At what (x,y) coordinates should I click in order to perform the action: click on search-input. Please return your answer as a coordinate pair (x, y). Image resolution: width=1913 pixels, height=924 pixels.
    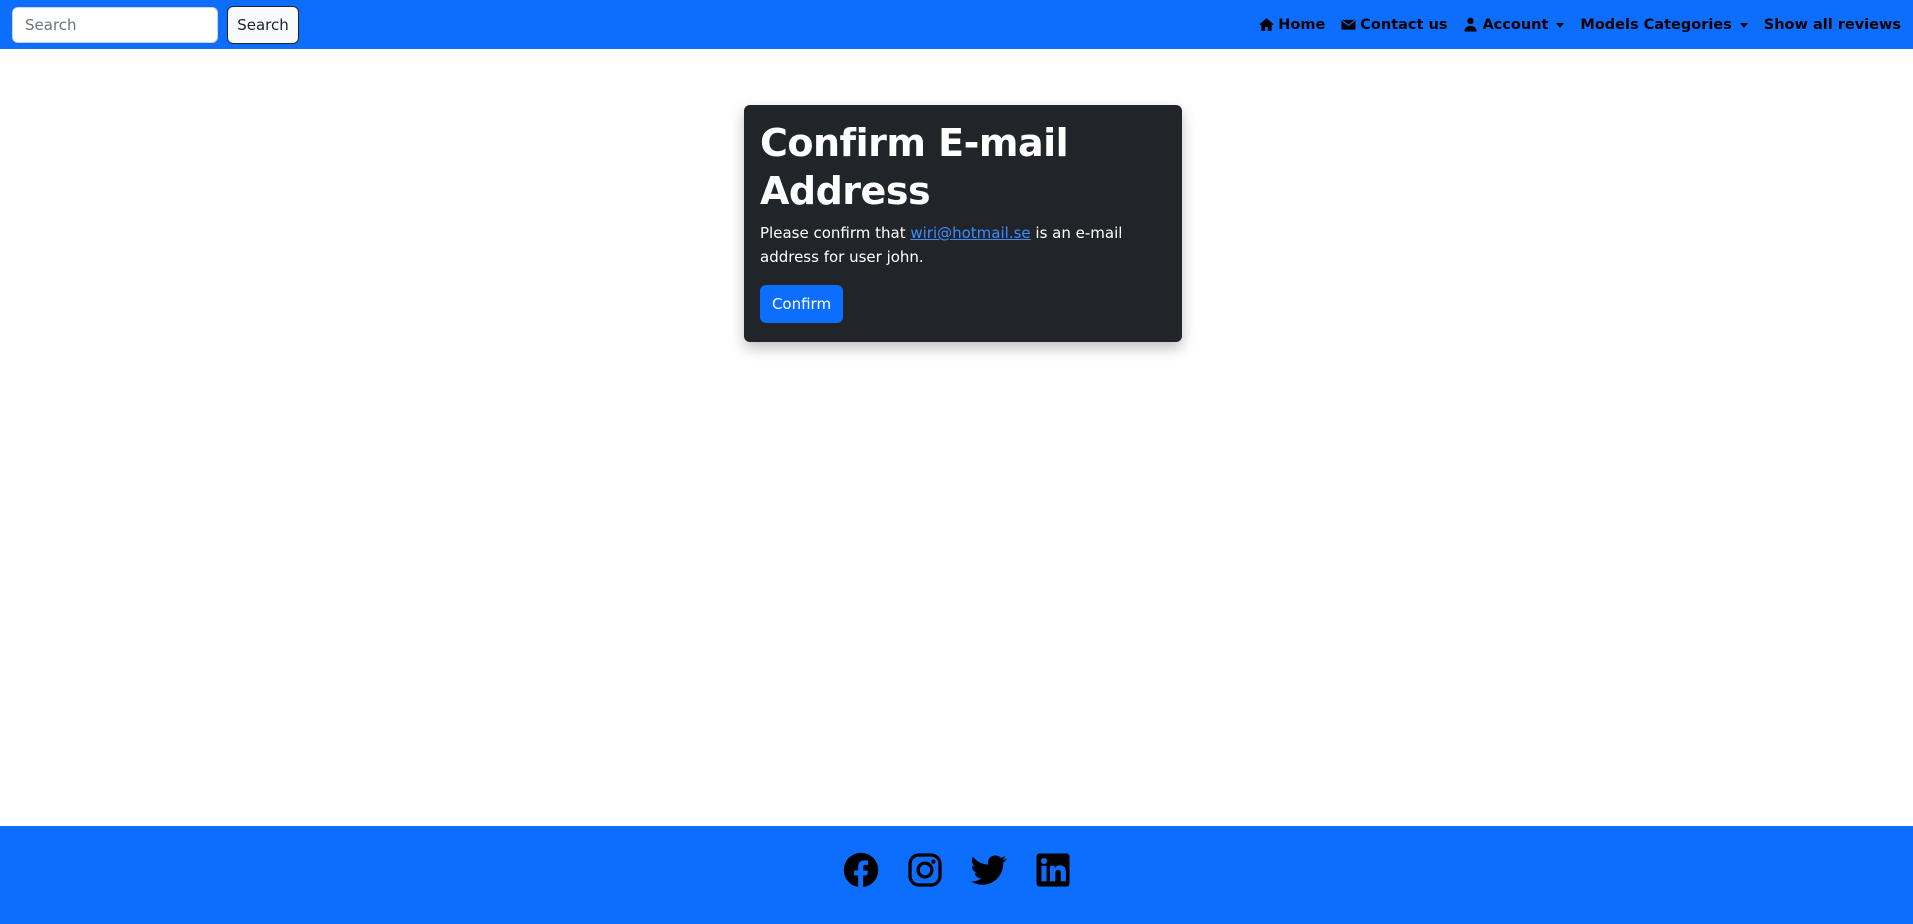
    Looking at the image, I should click on (115, 24).